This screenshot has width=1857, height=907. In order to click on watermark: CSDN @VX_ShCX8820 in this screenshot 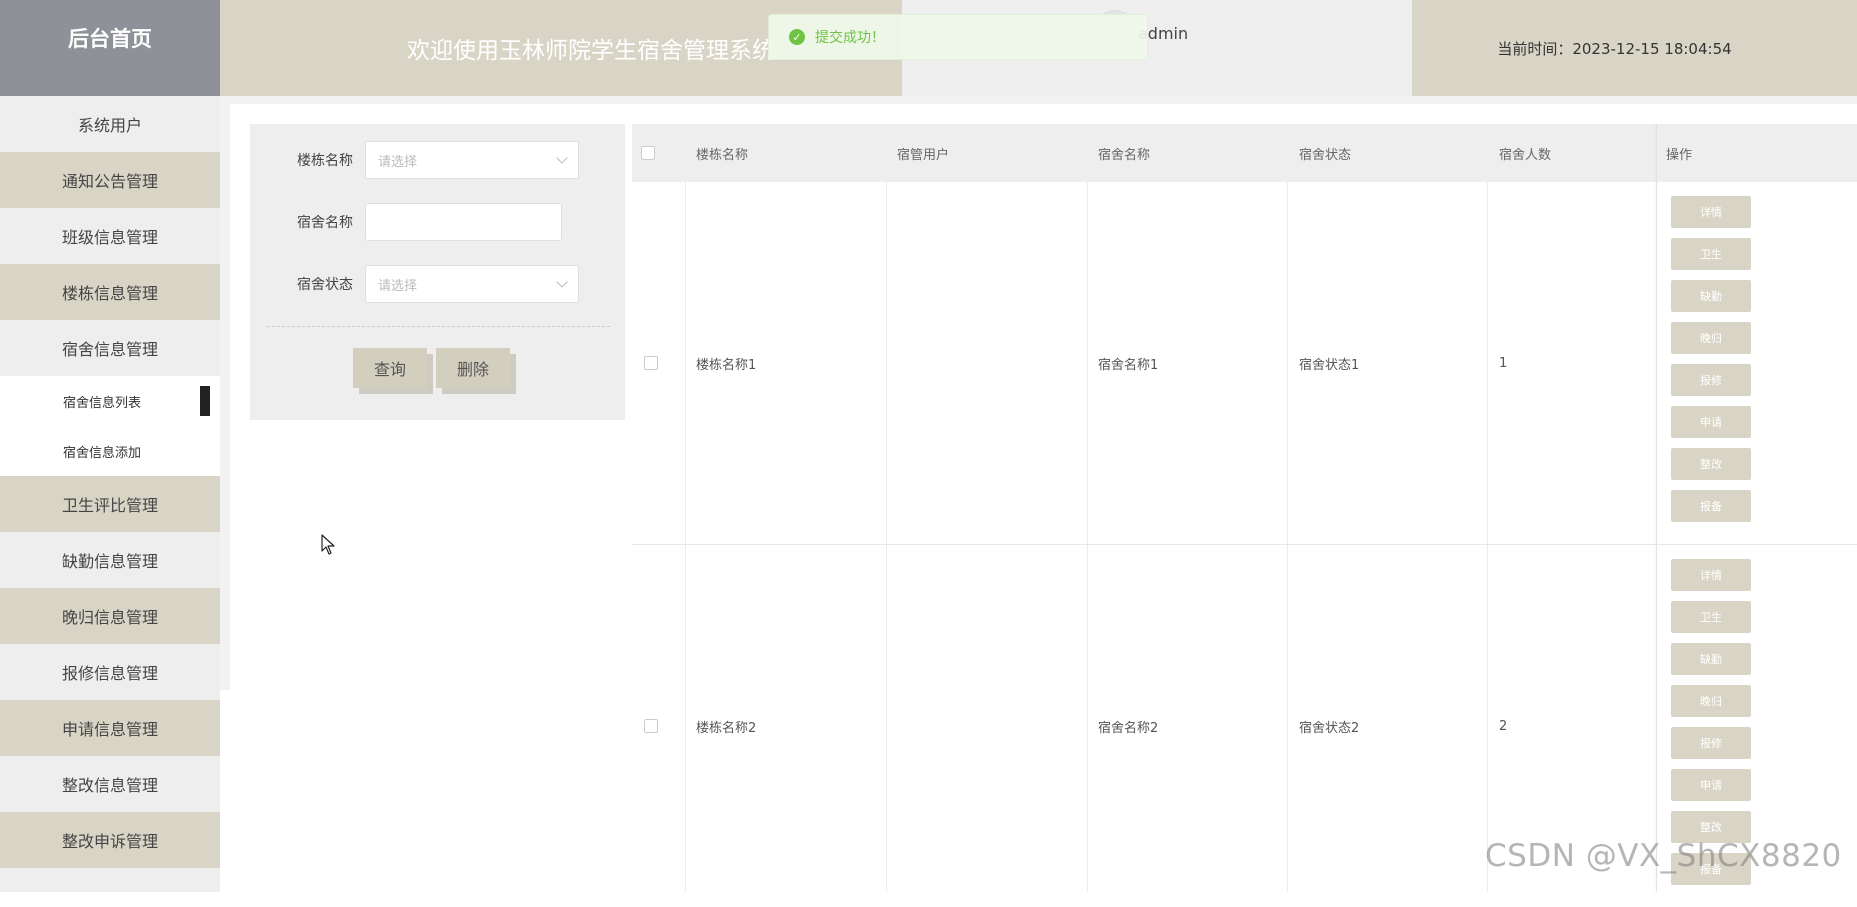, I will do `click(1663, 856)`.